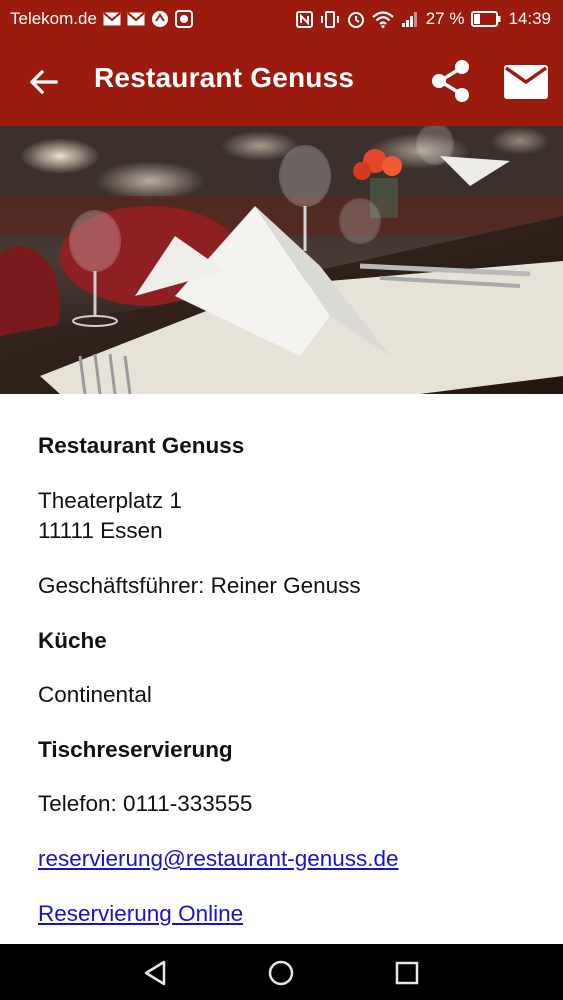 Image resolution: width=563 pixels, height=1000 pixels. What do you see at coordinates (329, 19) in the screenshot?
I see `vibrate-icon` at bounding box center [329, 19].